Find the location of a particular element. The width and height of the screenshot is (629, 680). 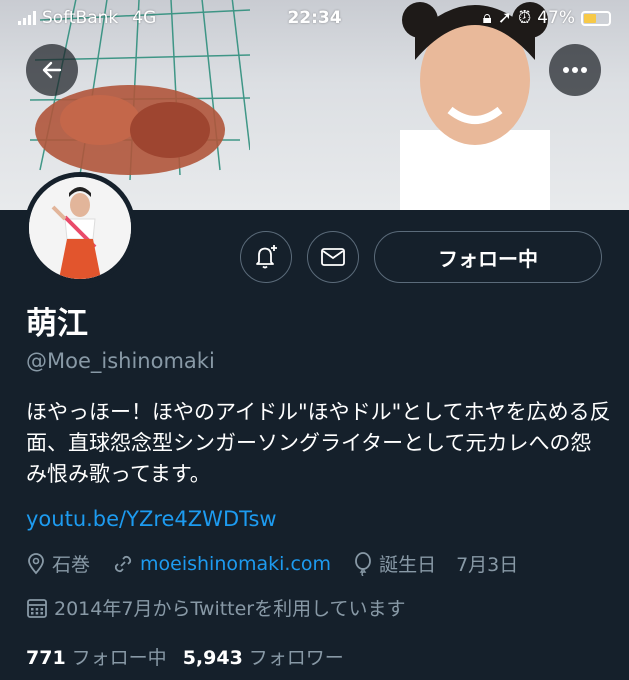

location-item: 石巻 is located at coordinates (58, 563).